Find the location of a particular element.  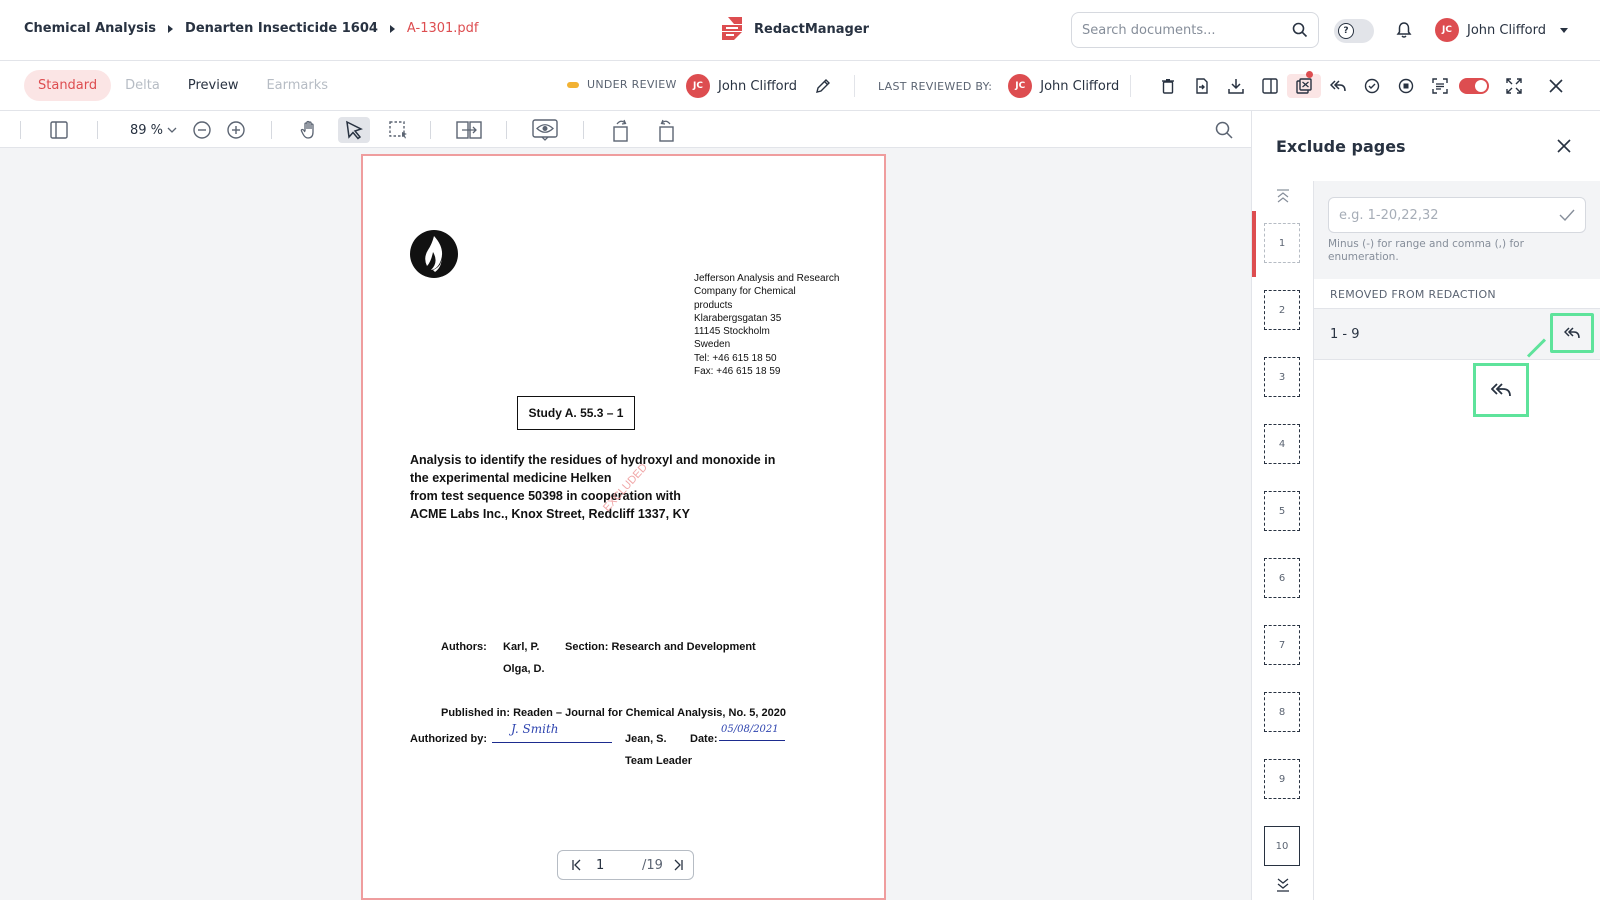

address-line: Jefferson Analysis and Research is located at coordinates (767, 278).